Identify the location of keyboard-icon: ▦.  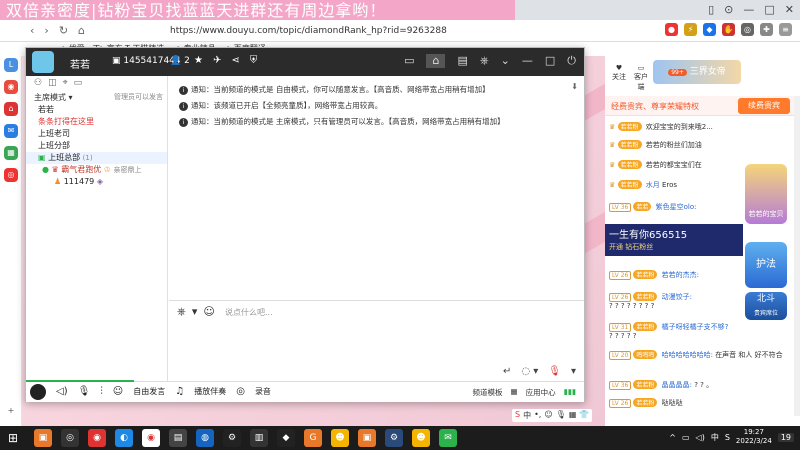
(573, 415).